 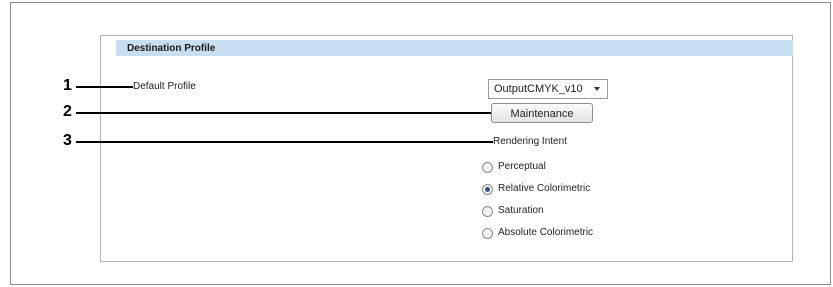 What do you see at coordinates (538, 89) in the screenshot?
I see `default-profile-value: OutputCMYK_v10` at bounding box center [538, 89].